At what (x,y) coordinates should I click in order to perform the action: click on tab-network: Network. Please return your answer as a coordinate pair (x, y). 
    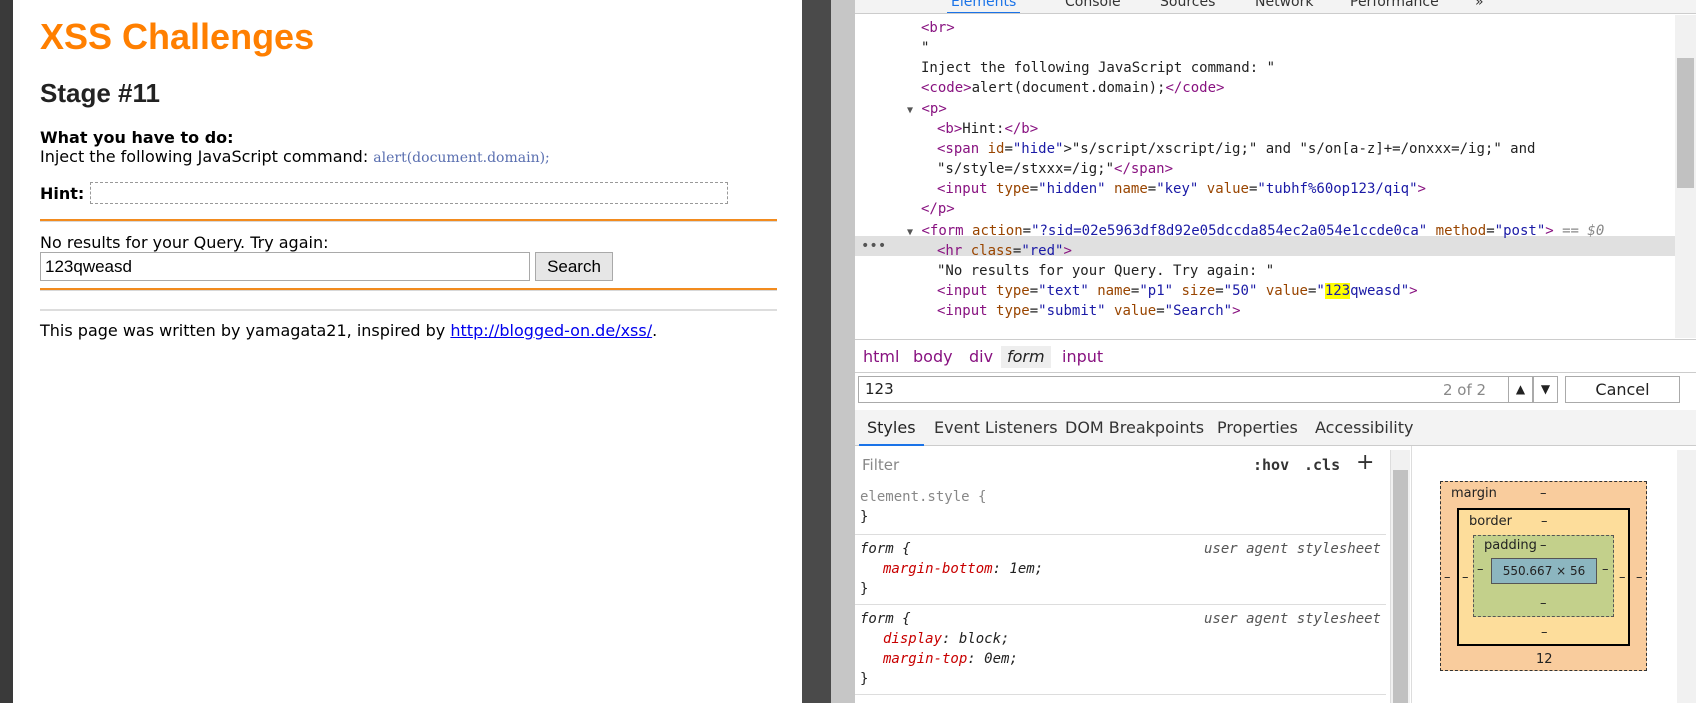
    Looking at the image, I should click on (1284, 5).